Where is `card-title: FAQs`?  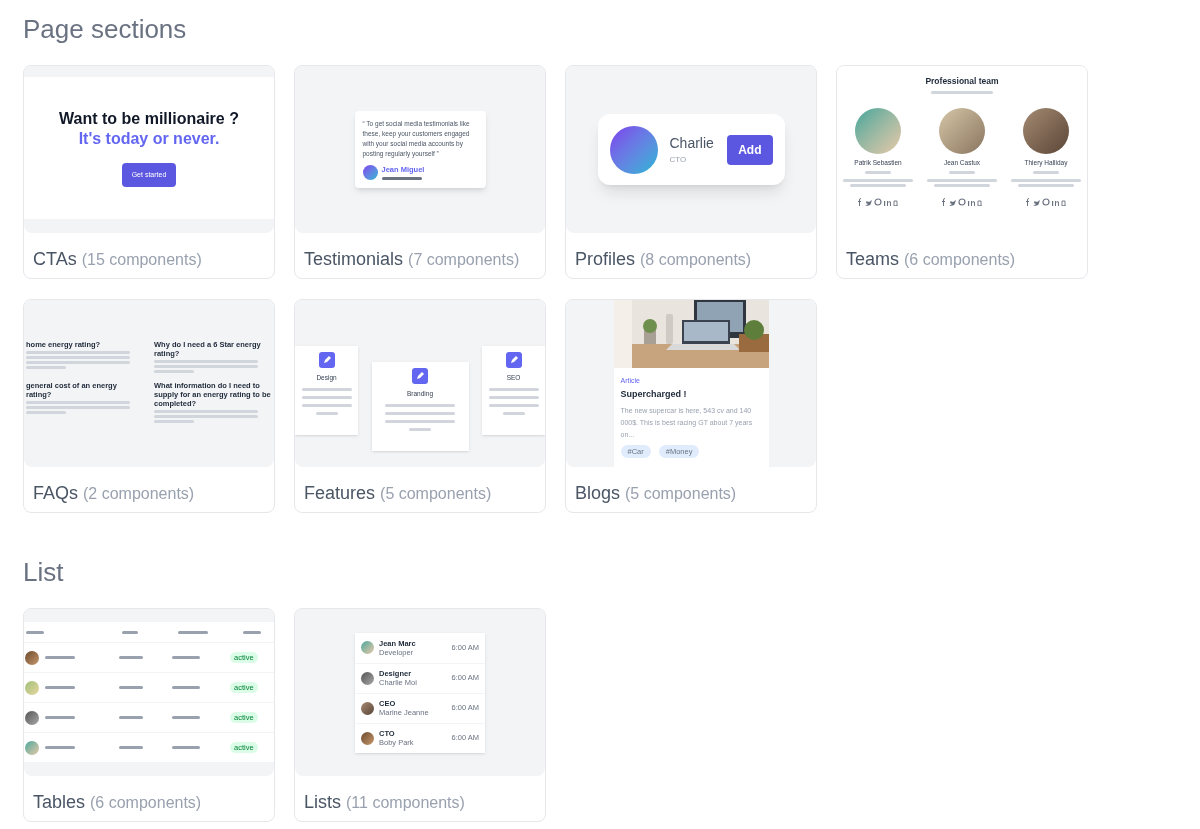
card-title: FAQs is located at coordinates (55, 493).